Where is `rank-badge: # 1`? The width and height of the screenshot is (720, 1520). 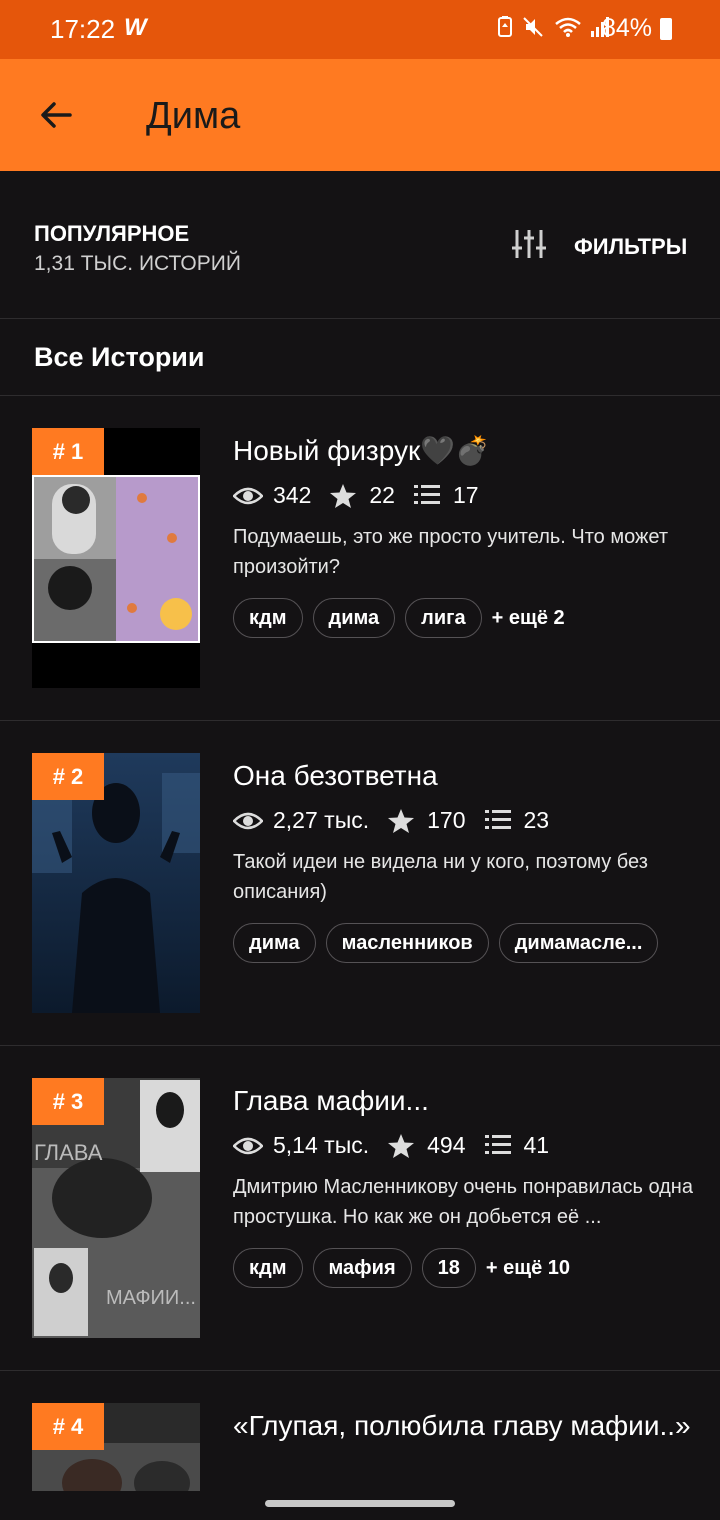
rank-badge: # 1 is located at coordinates (68, 451).